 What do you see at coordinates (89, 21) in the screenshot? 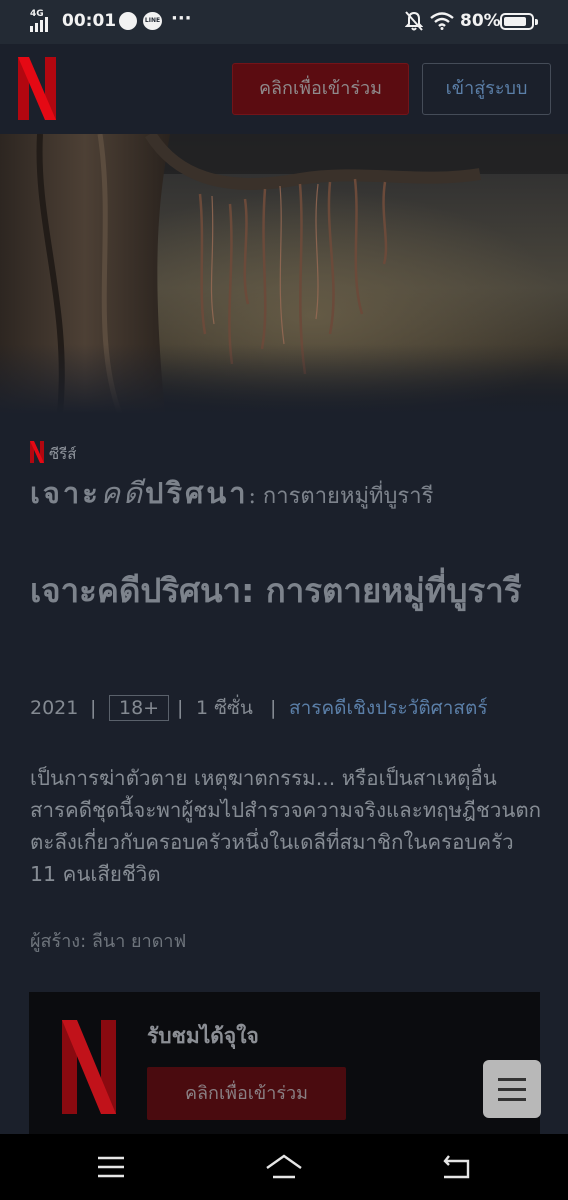
I see `clock: 00:01` at bounding box center [89, 21].